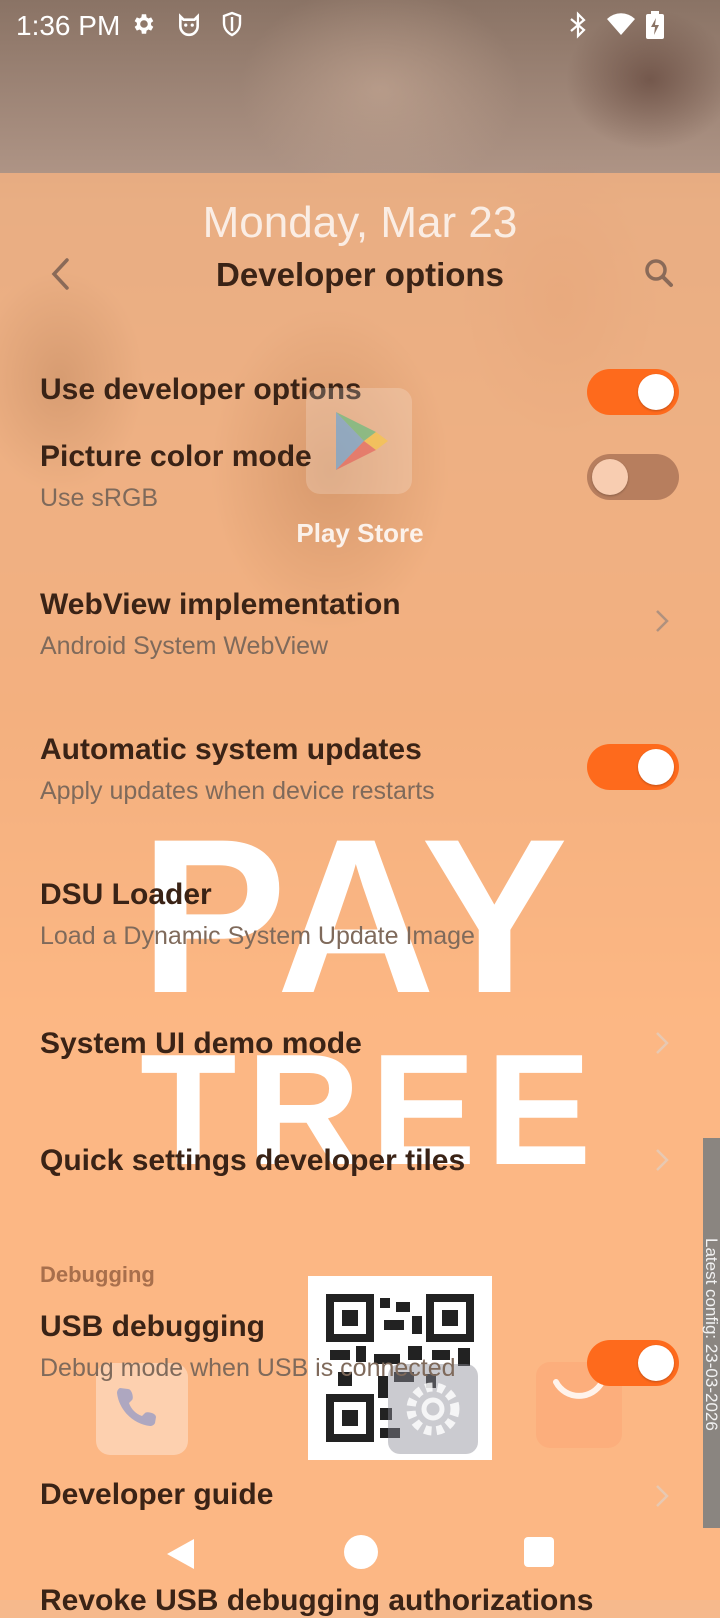  Describe the element at coordinates (316, 1601) in the screenshot. I see `setting-revoke-usb-authorizations: Revoke USB debugging authorizations` at that location.